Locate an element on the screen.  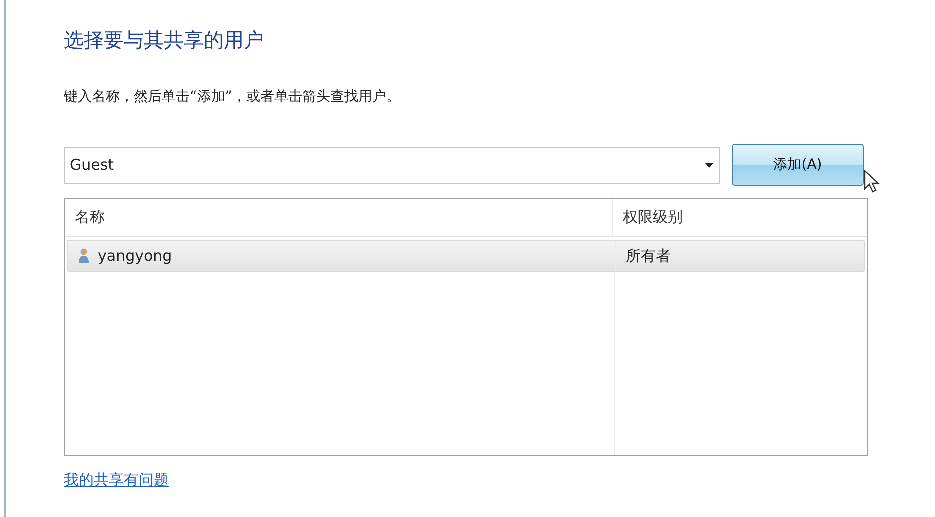
name-combo-box: Guest is located at coordinates (392, 165).